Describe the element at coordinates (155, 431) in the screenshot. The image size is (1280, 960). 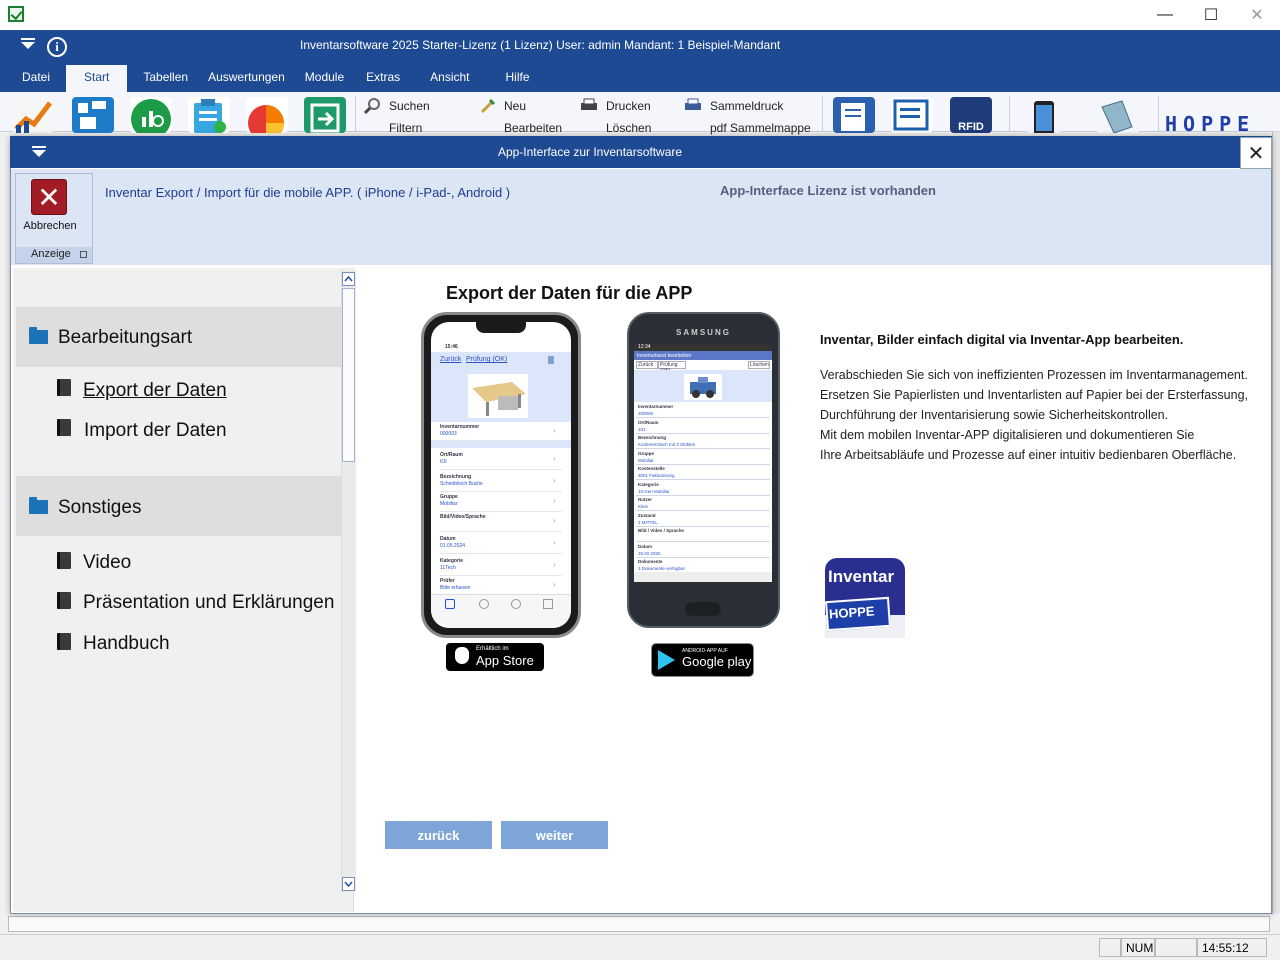
I see `nav-item-import: Import der Daten` at that location.